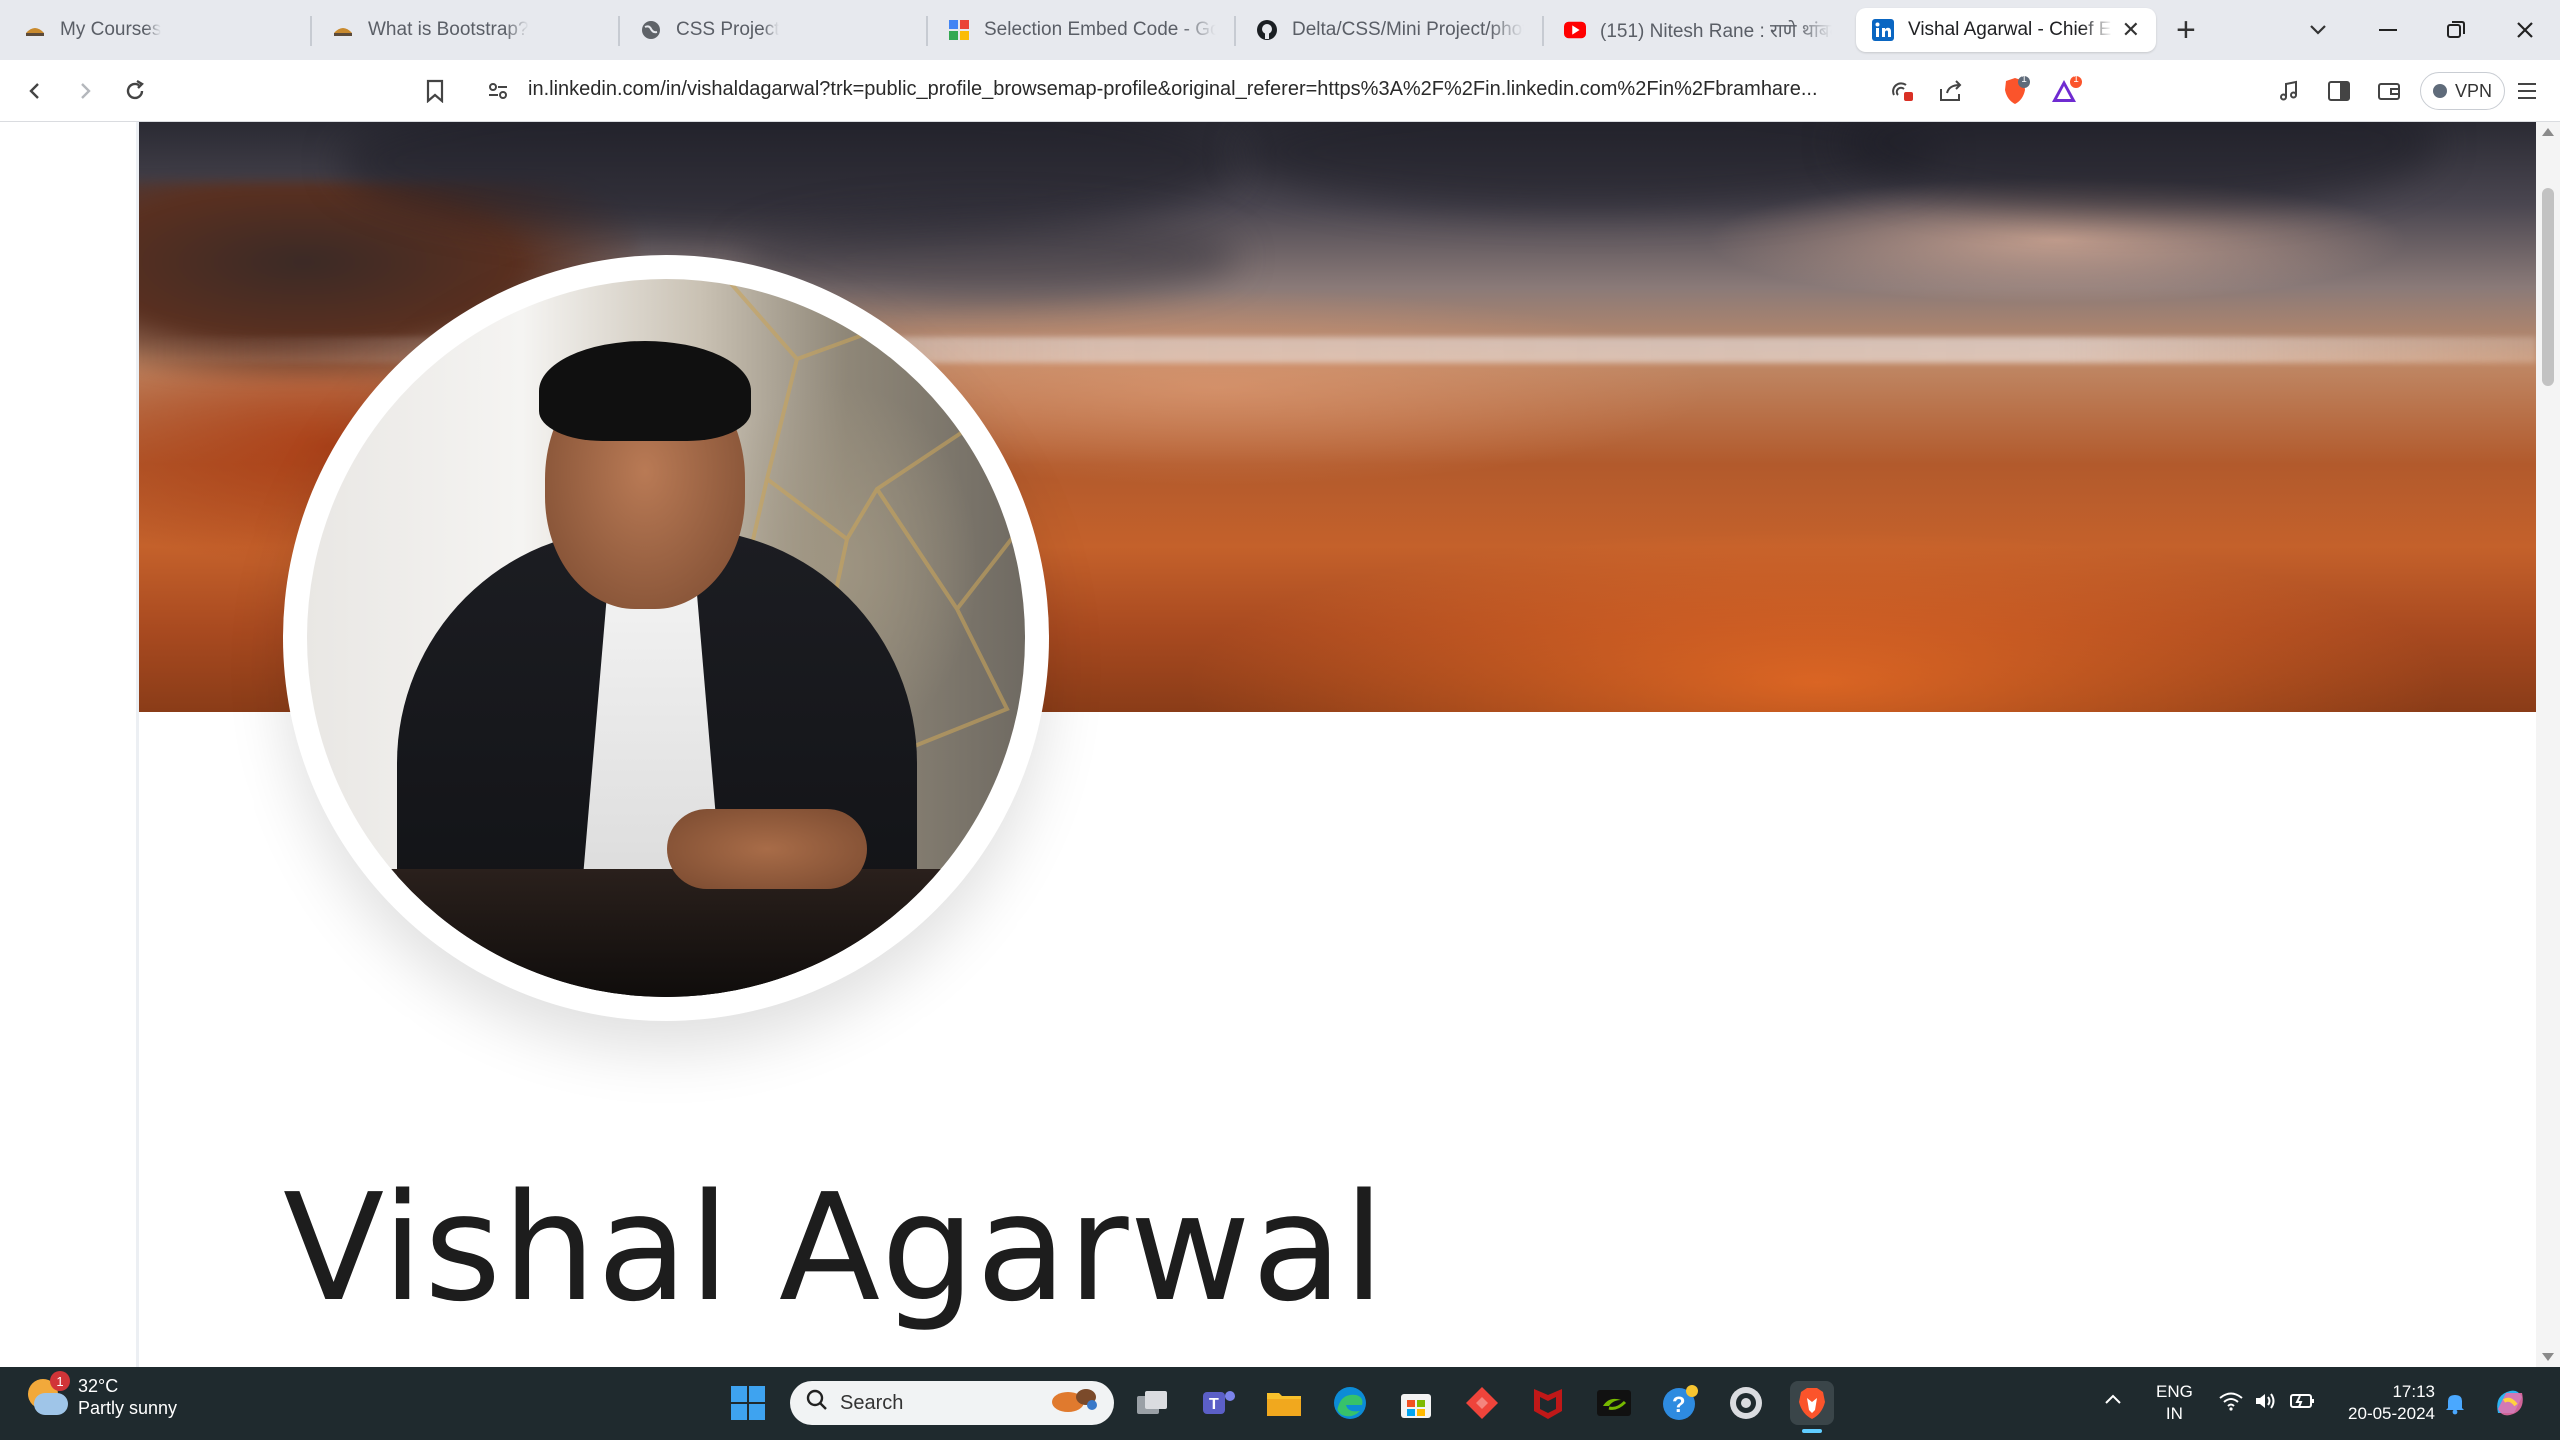 Image resolution: width=2560 pixels, height=1440 pixels. I want to click on brave-shields-icon: 1, so click(2015, 92).